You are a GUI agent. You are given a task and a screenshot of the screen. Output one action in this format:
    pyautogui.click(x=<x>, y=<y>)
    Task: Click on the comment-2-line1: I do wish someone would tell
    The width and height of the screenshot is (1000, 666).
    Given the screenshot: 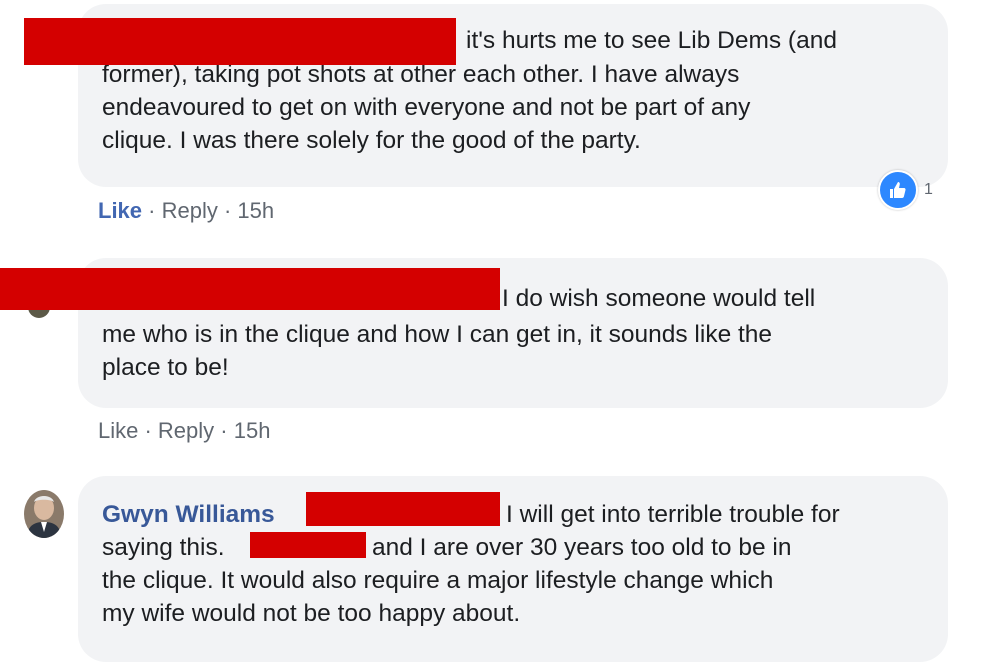 What is the action you would take?
    pyautogui.click(x=659, y=298)
    